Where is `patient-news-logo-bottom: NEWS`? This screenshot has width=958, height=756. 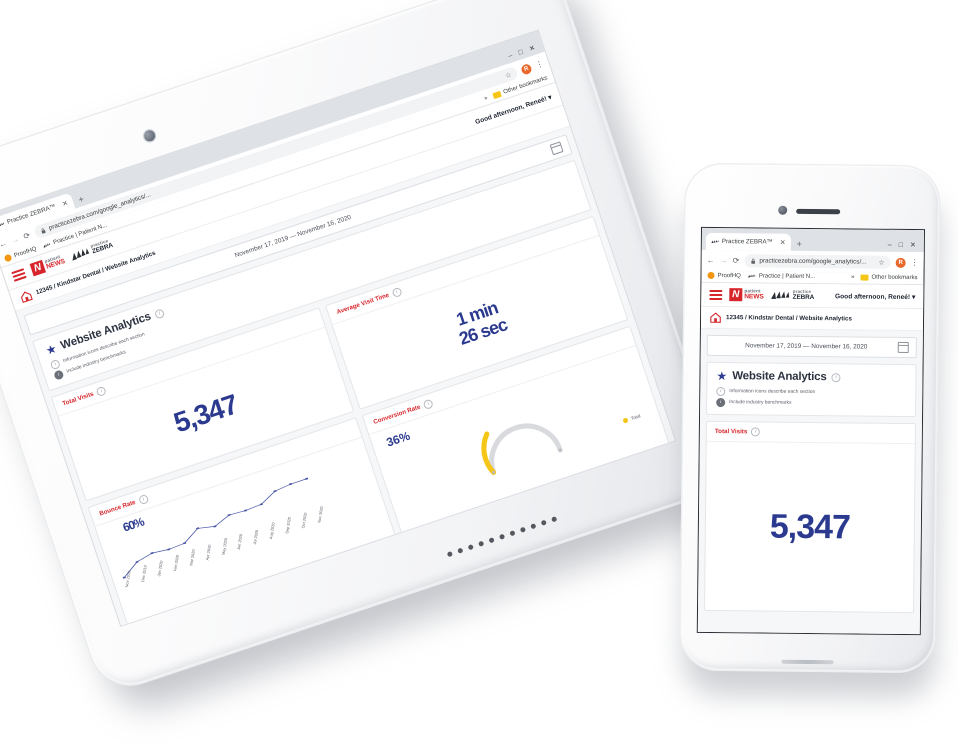
patient-news-logo-bottom: NEWS is located at coordinates (754, 296).